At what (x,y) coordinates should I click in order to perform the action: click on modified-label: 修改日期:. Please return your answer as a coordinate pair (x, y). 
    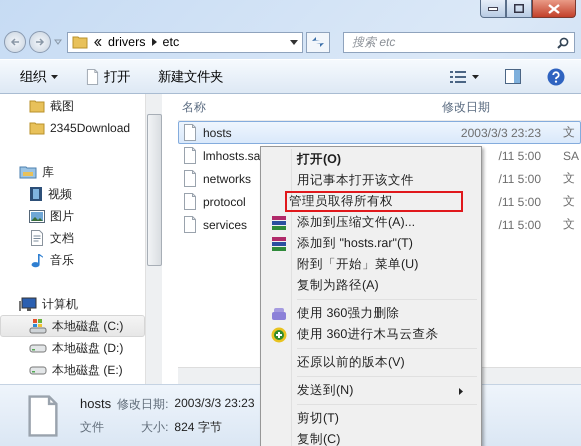
    Looking at the image, I should click on (142, 404).